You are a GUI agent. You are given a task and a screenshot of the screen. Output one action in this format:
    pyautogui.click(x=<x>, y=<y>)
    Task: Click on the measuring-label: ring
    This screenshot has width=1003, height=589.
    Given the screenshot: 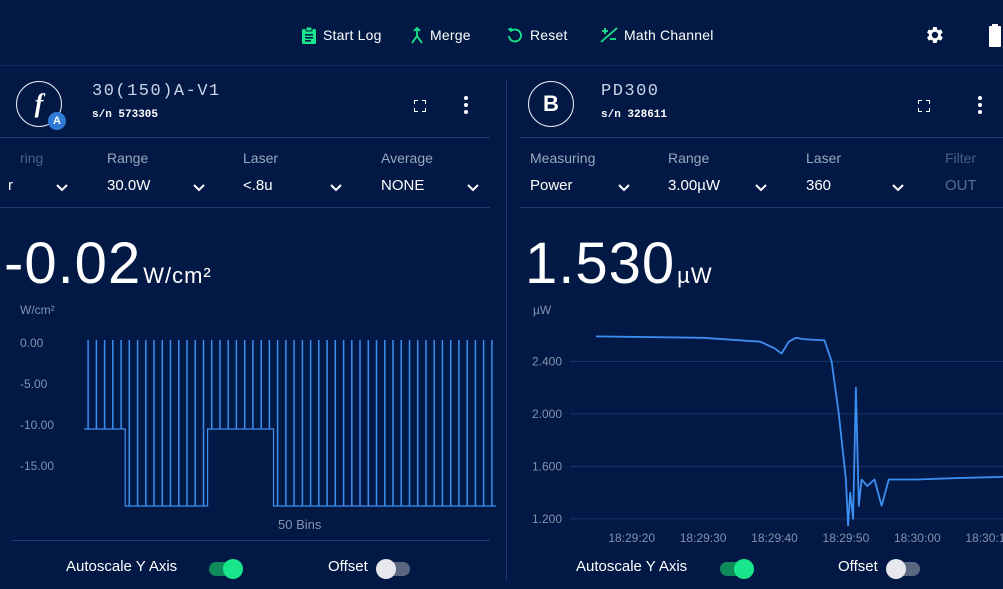 What is the action you would take?
    pyautogui.click(x=32, y=158)
    